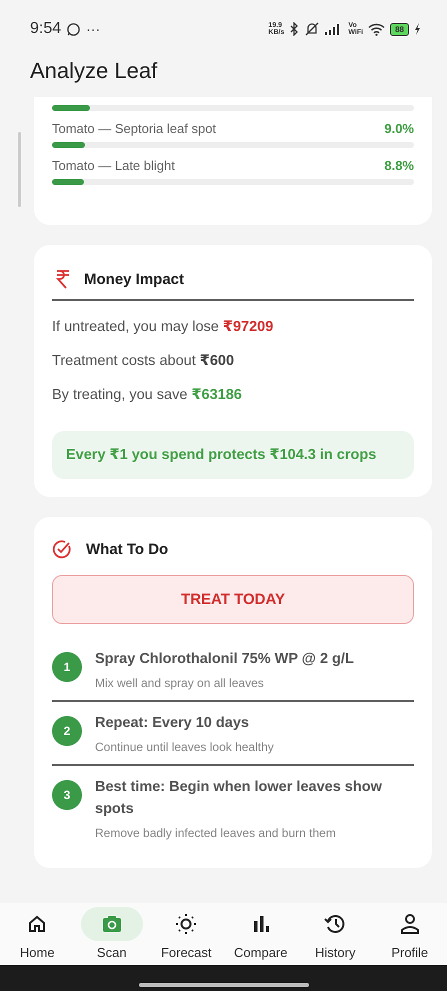 Image resolution: width=447 pixels, height=991 pixels. I want to click on step-detail: Remove badly infected leaves and burn them, so click(216, 833).